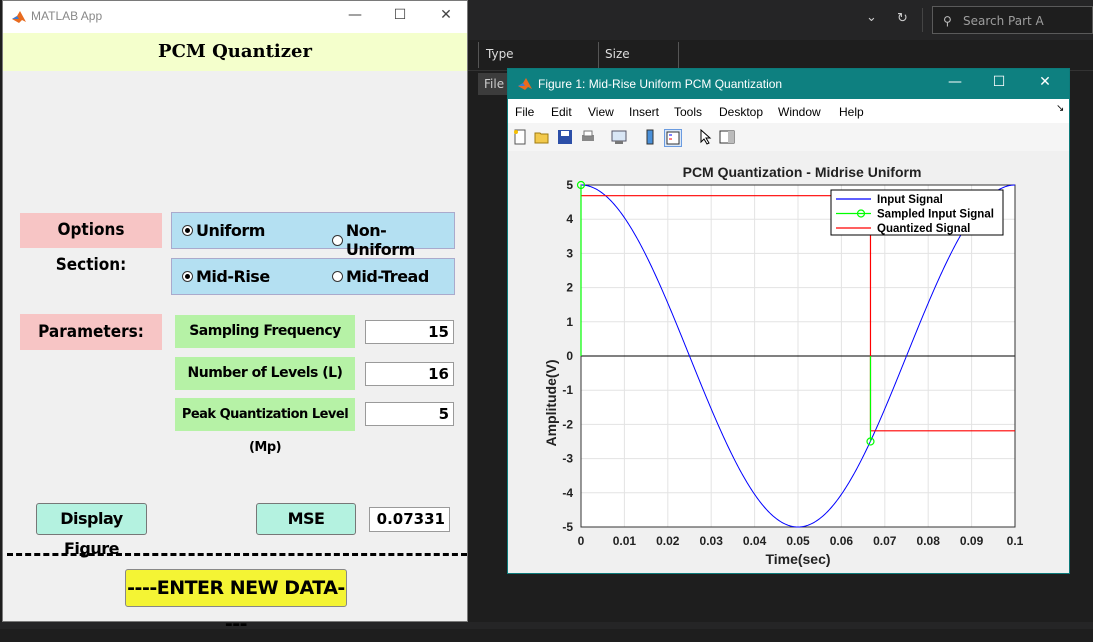 The image size is (1093, 642). Describe the element at coordinates (1060, 108) in the screenshot. I see `dock-arrow-icon: ↘` at that location.